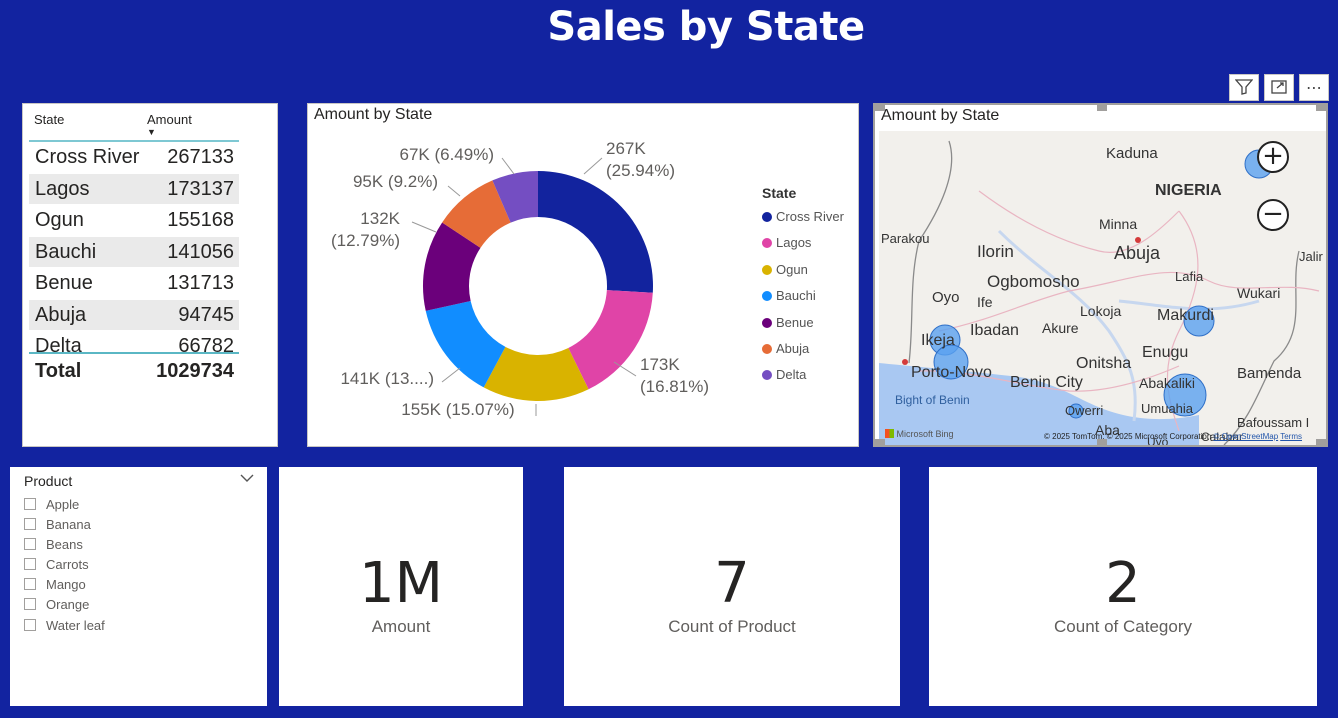 The width and height of the screenshot is (1338, 718). I want to click on legend-label: Abuja, so click(793, 348).